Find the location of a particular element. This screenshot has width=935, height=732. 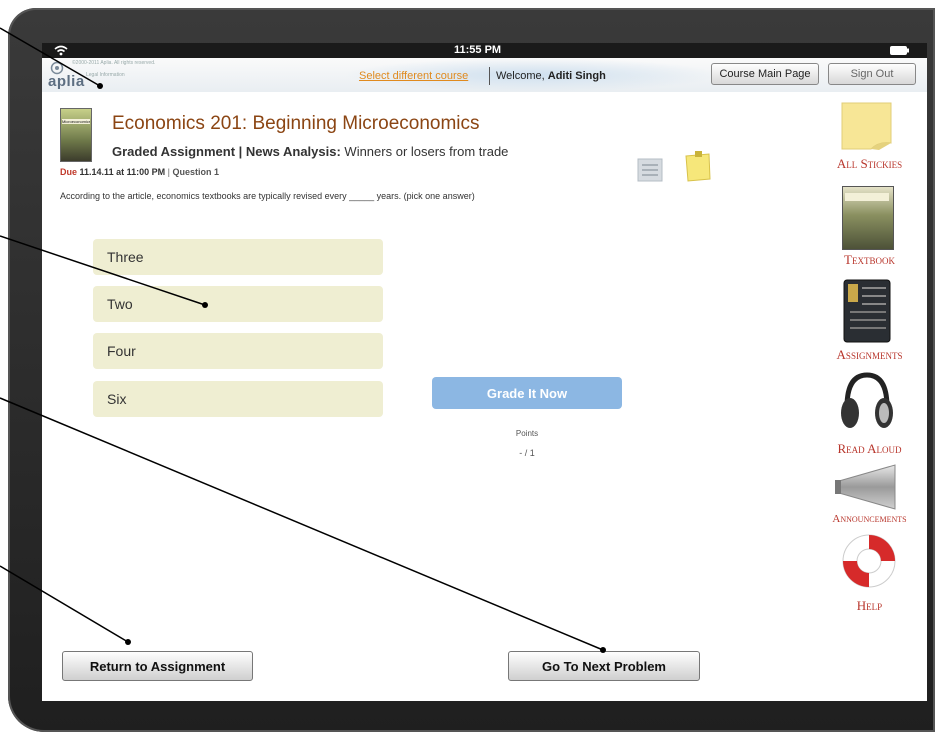

welcome-text: Welcome, Aditi Singh is located at coordinates (551, 76).